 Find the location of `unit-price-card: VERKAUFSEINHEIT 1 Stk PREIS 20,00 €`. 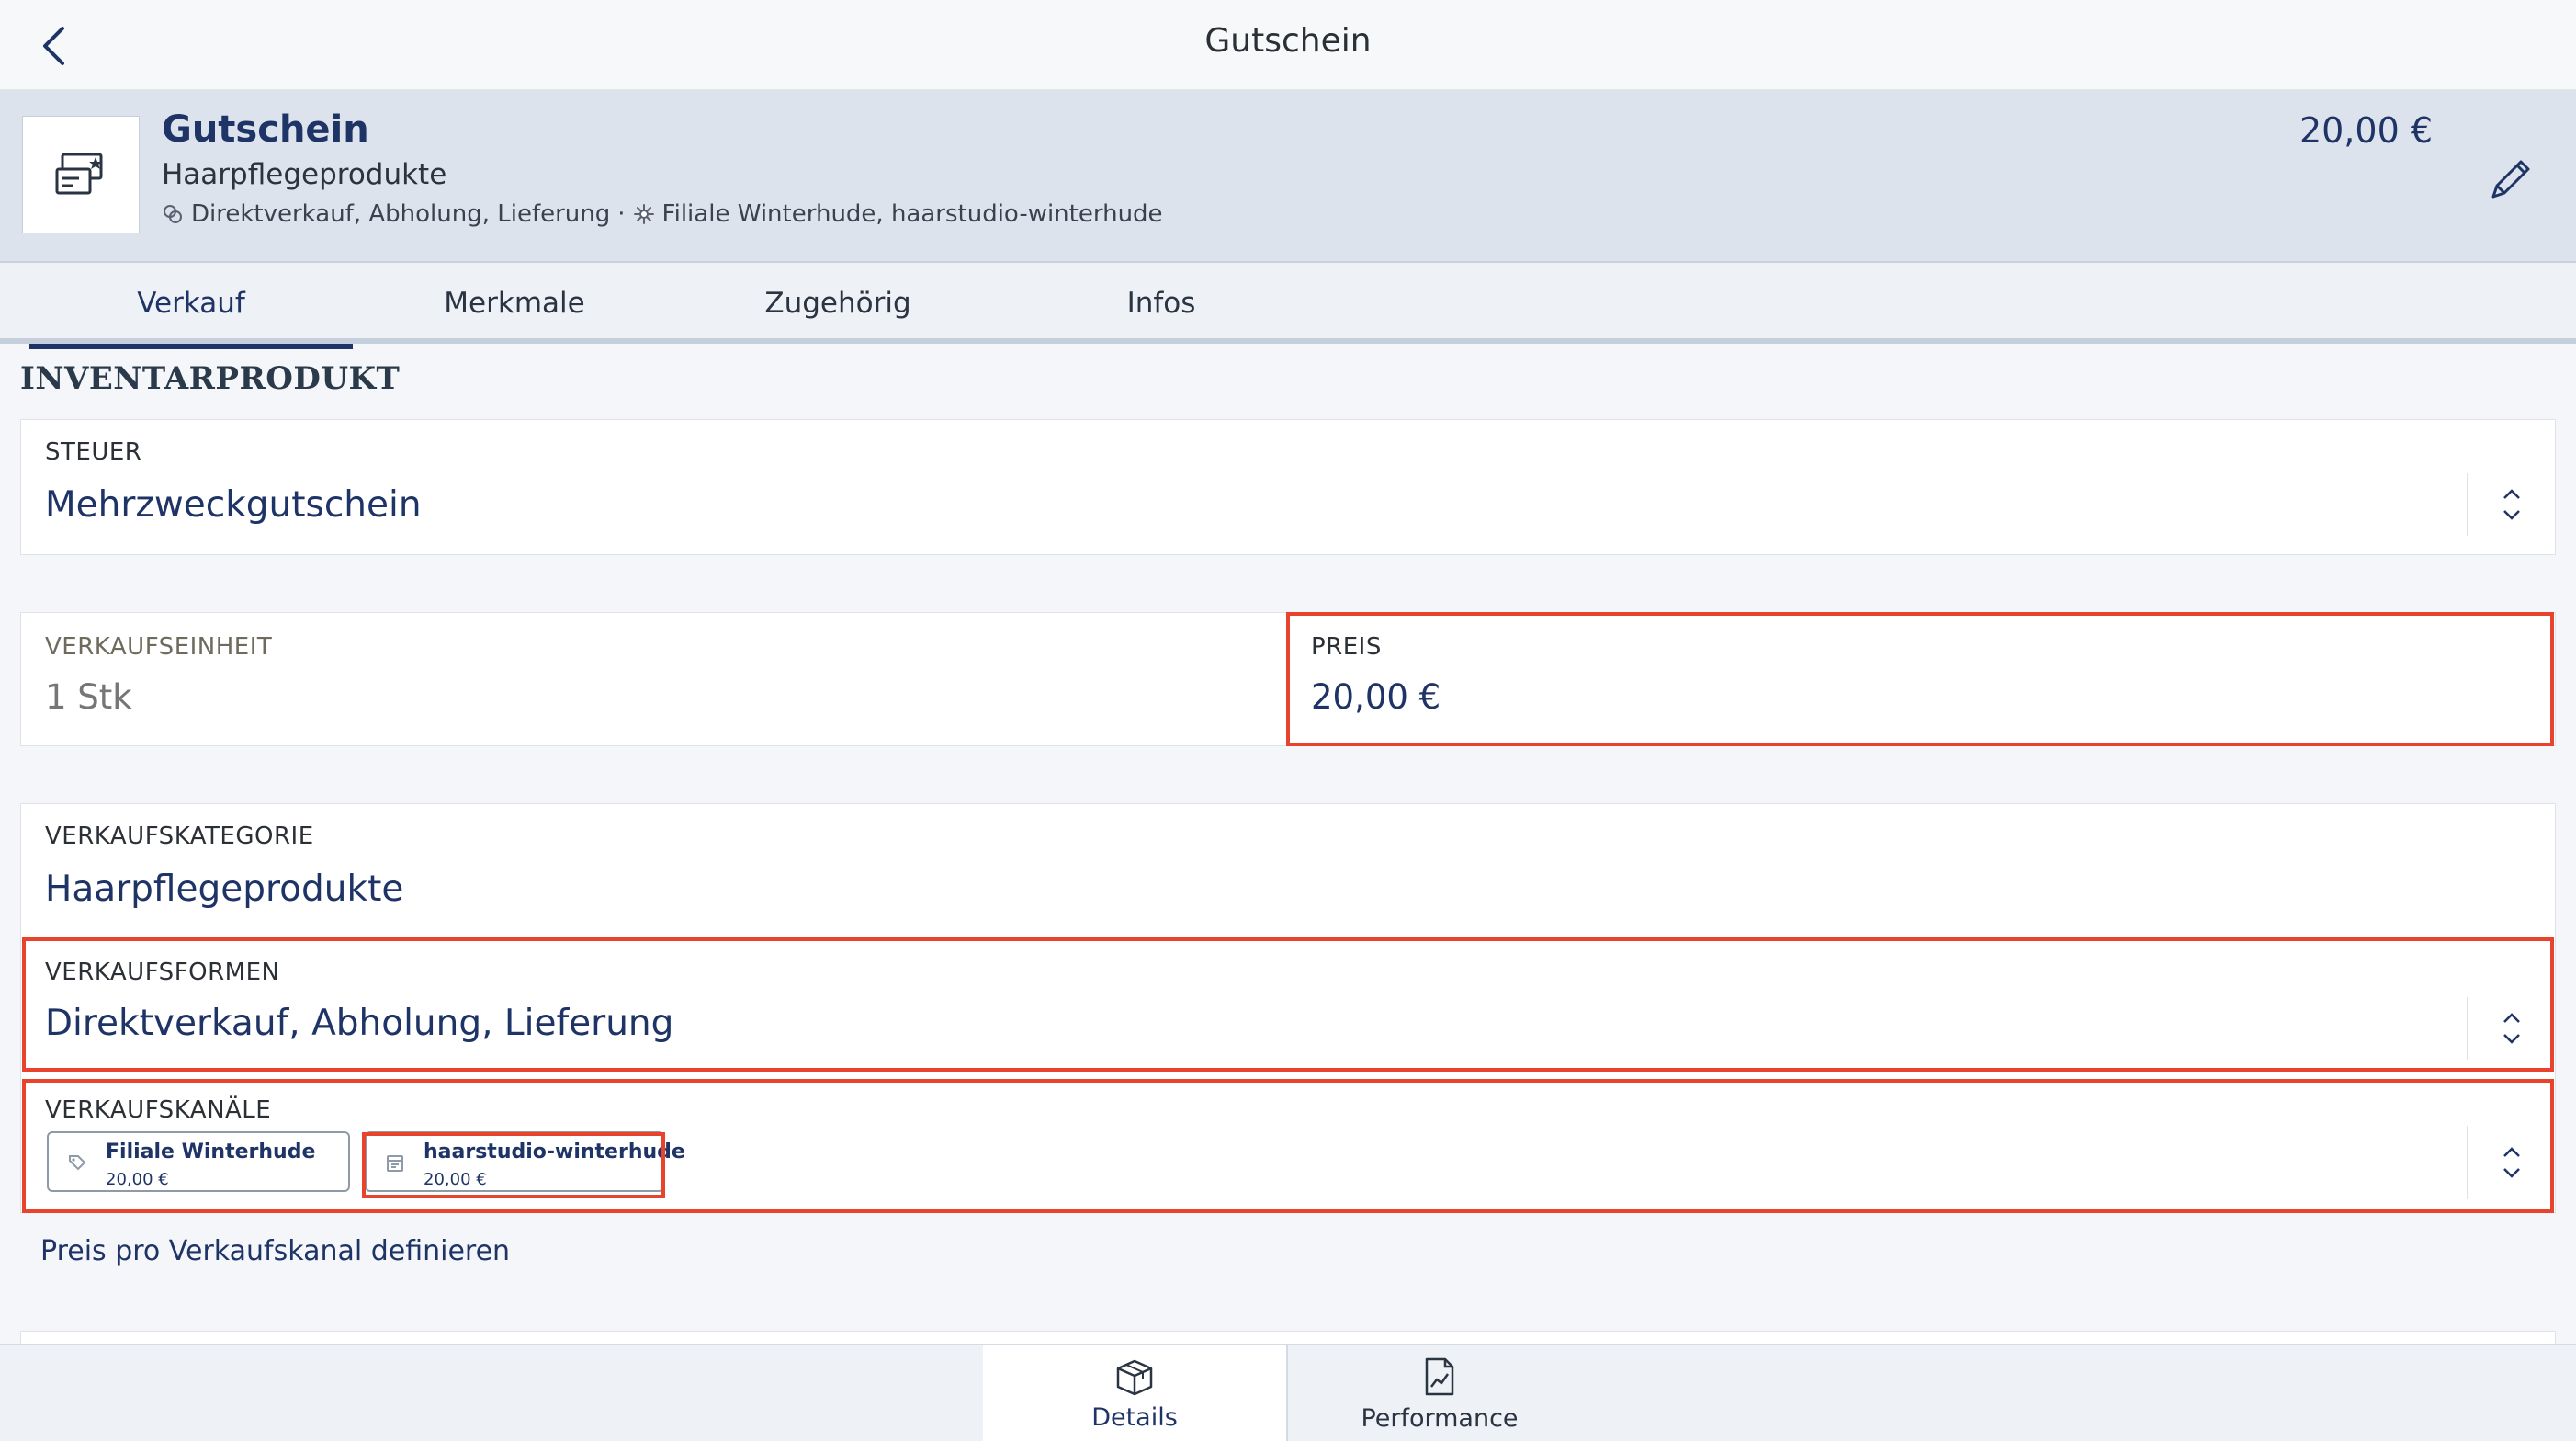

unit-price-card: VERKAUFSEINHEIT 1 Stk PREIS 20,00 € is located at coordinates (1288, 679).